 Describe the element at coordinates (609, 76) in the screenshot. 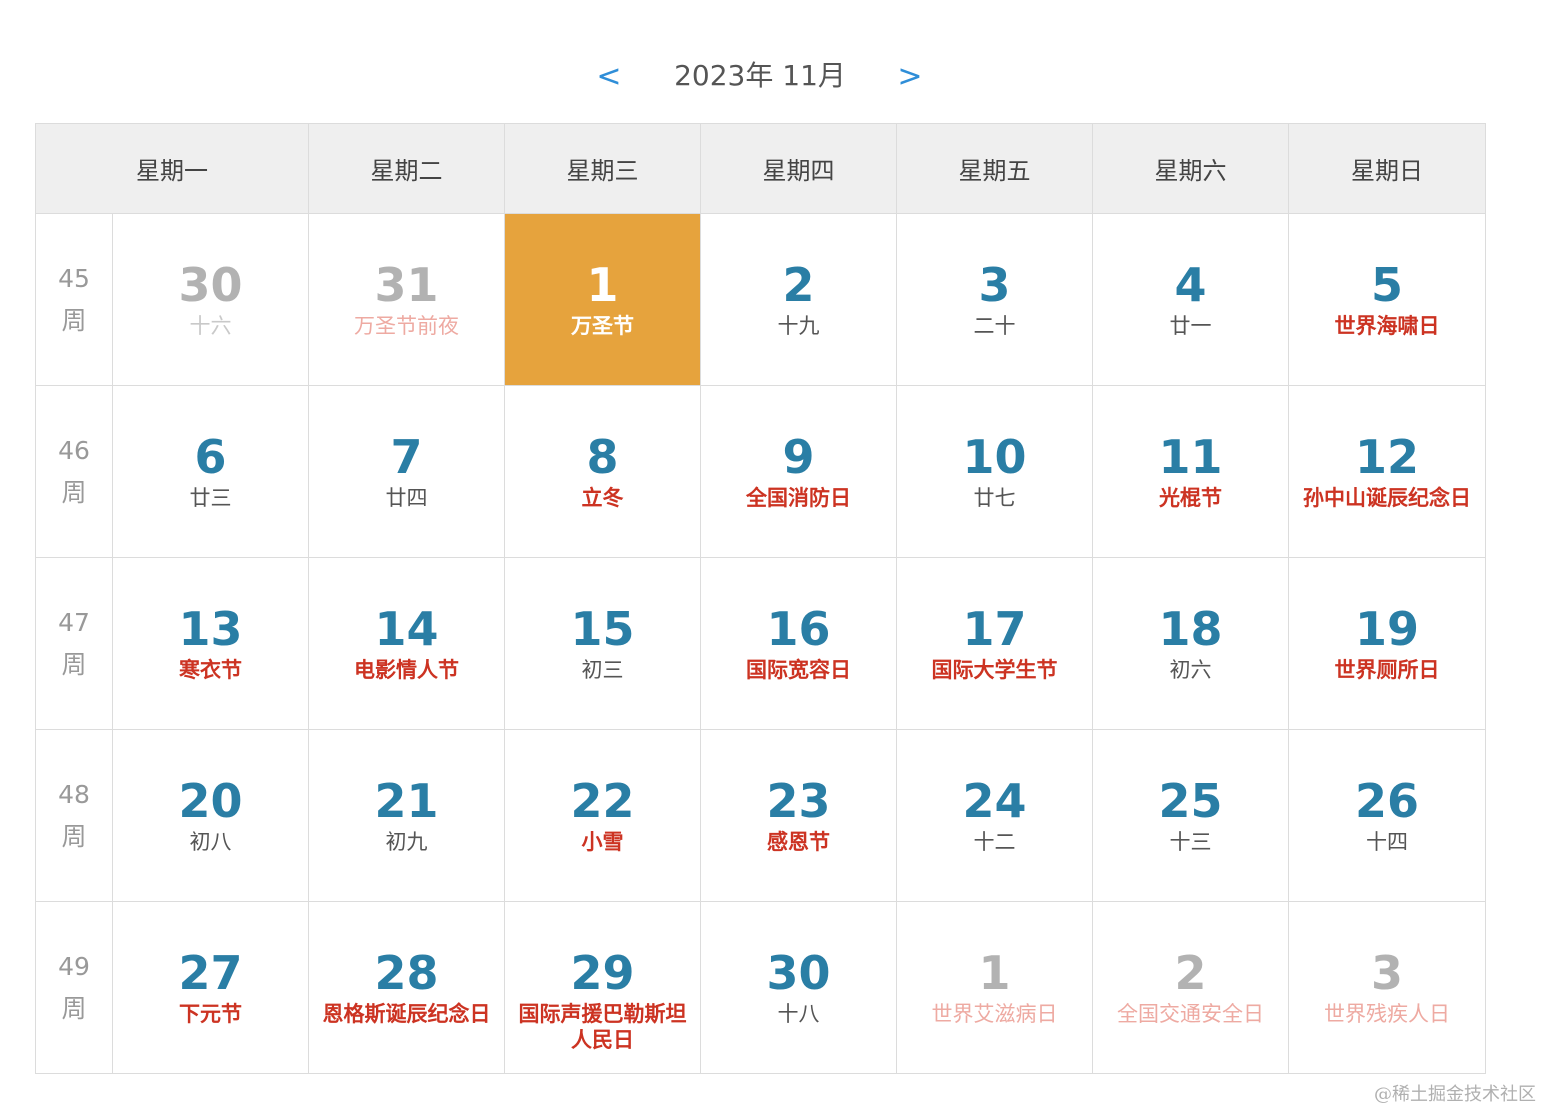

I see `prev-month-button: <` at that location.